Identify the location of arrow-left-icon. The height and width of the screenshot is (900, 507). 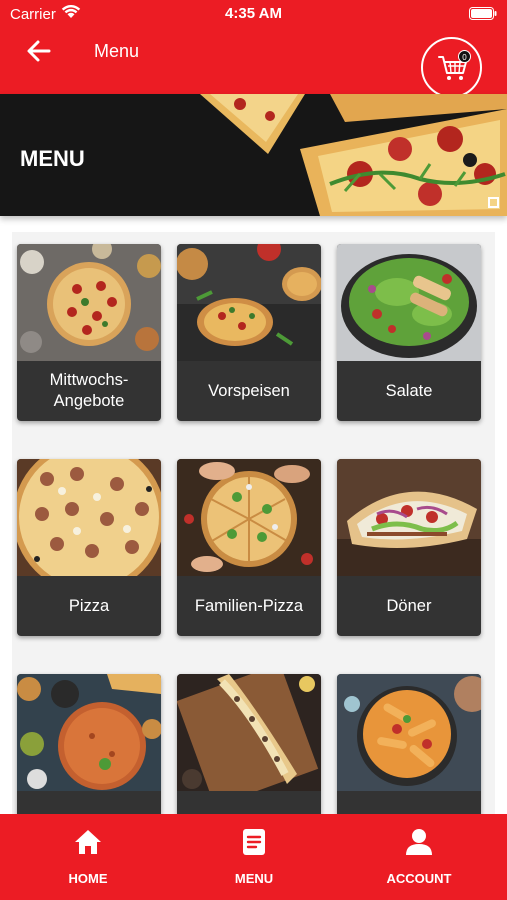
(39, 51).